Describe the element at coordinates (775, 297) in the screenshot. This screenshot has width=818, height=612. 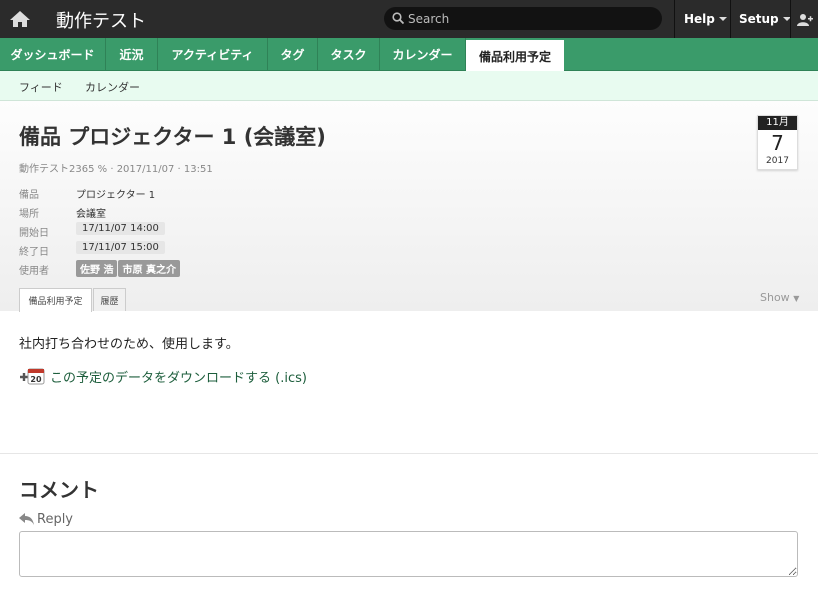
I see `show-label: Show` at that location.